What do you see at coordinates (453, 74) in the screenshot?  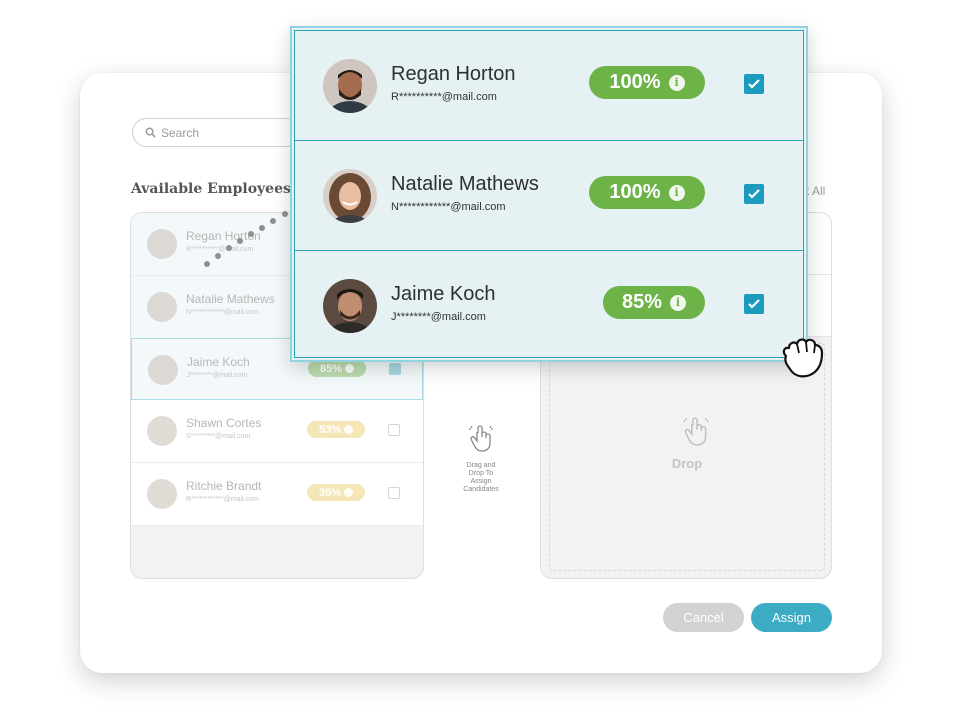 I see `employee-name: Regan Horton` at bounding box center [453, 74].